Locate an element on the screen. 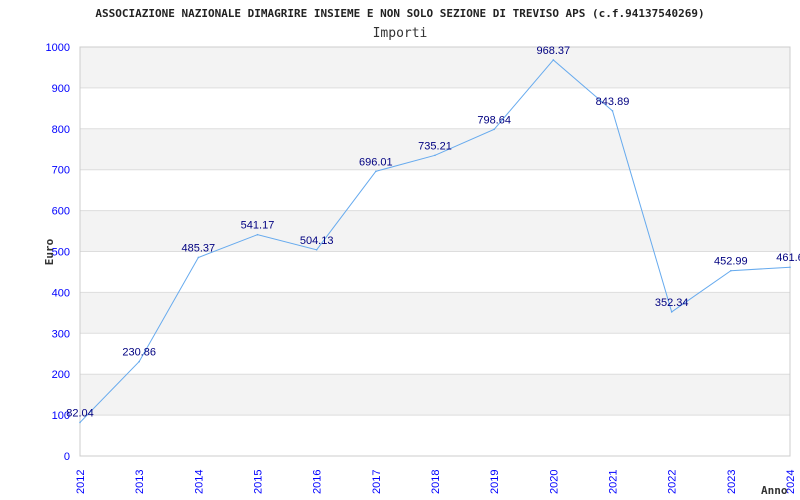  x-tick-label: 2020 is located at coordinates (554, 482).